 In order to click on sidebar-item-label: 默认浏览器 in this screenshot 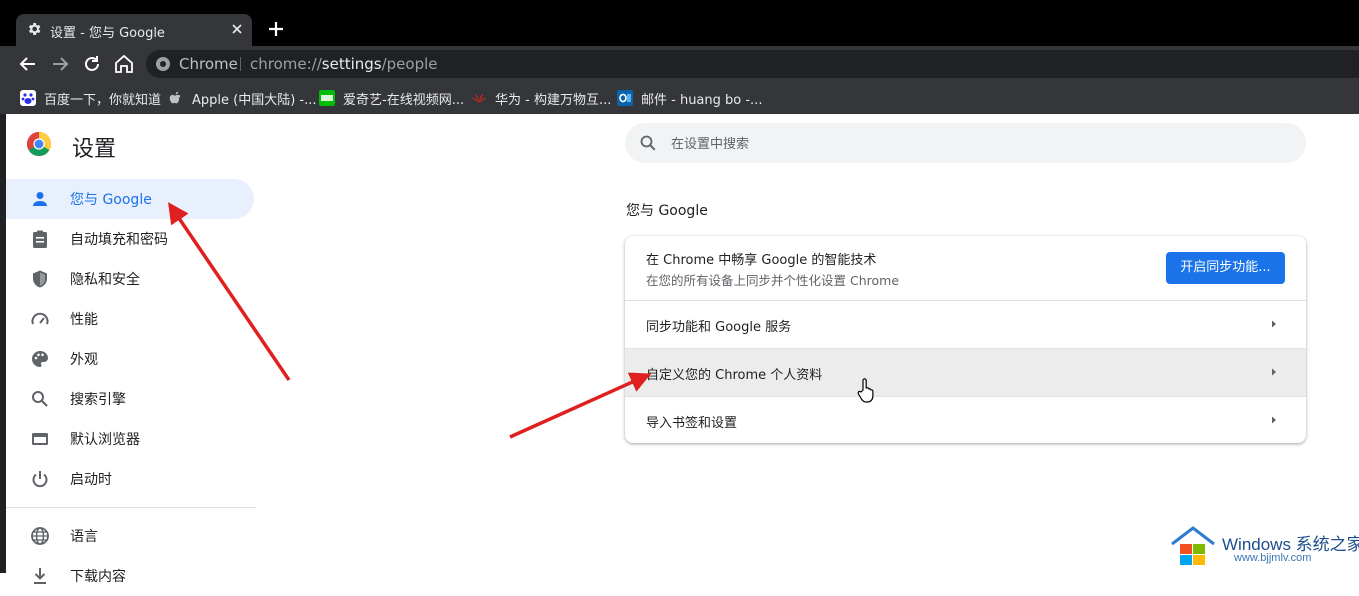, I will do `click(105, 440)`.